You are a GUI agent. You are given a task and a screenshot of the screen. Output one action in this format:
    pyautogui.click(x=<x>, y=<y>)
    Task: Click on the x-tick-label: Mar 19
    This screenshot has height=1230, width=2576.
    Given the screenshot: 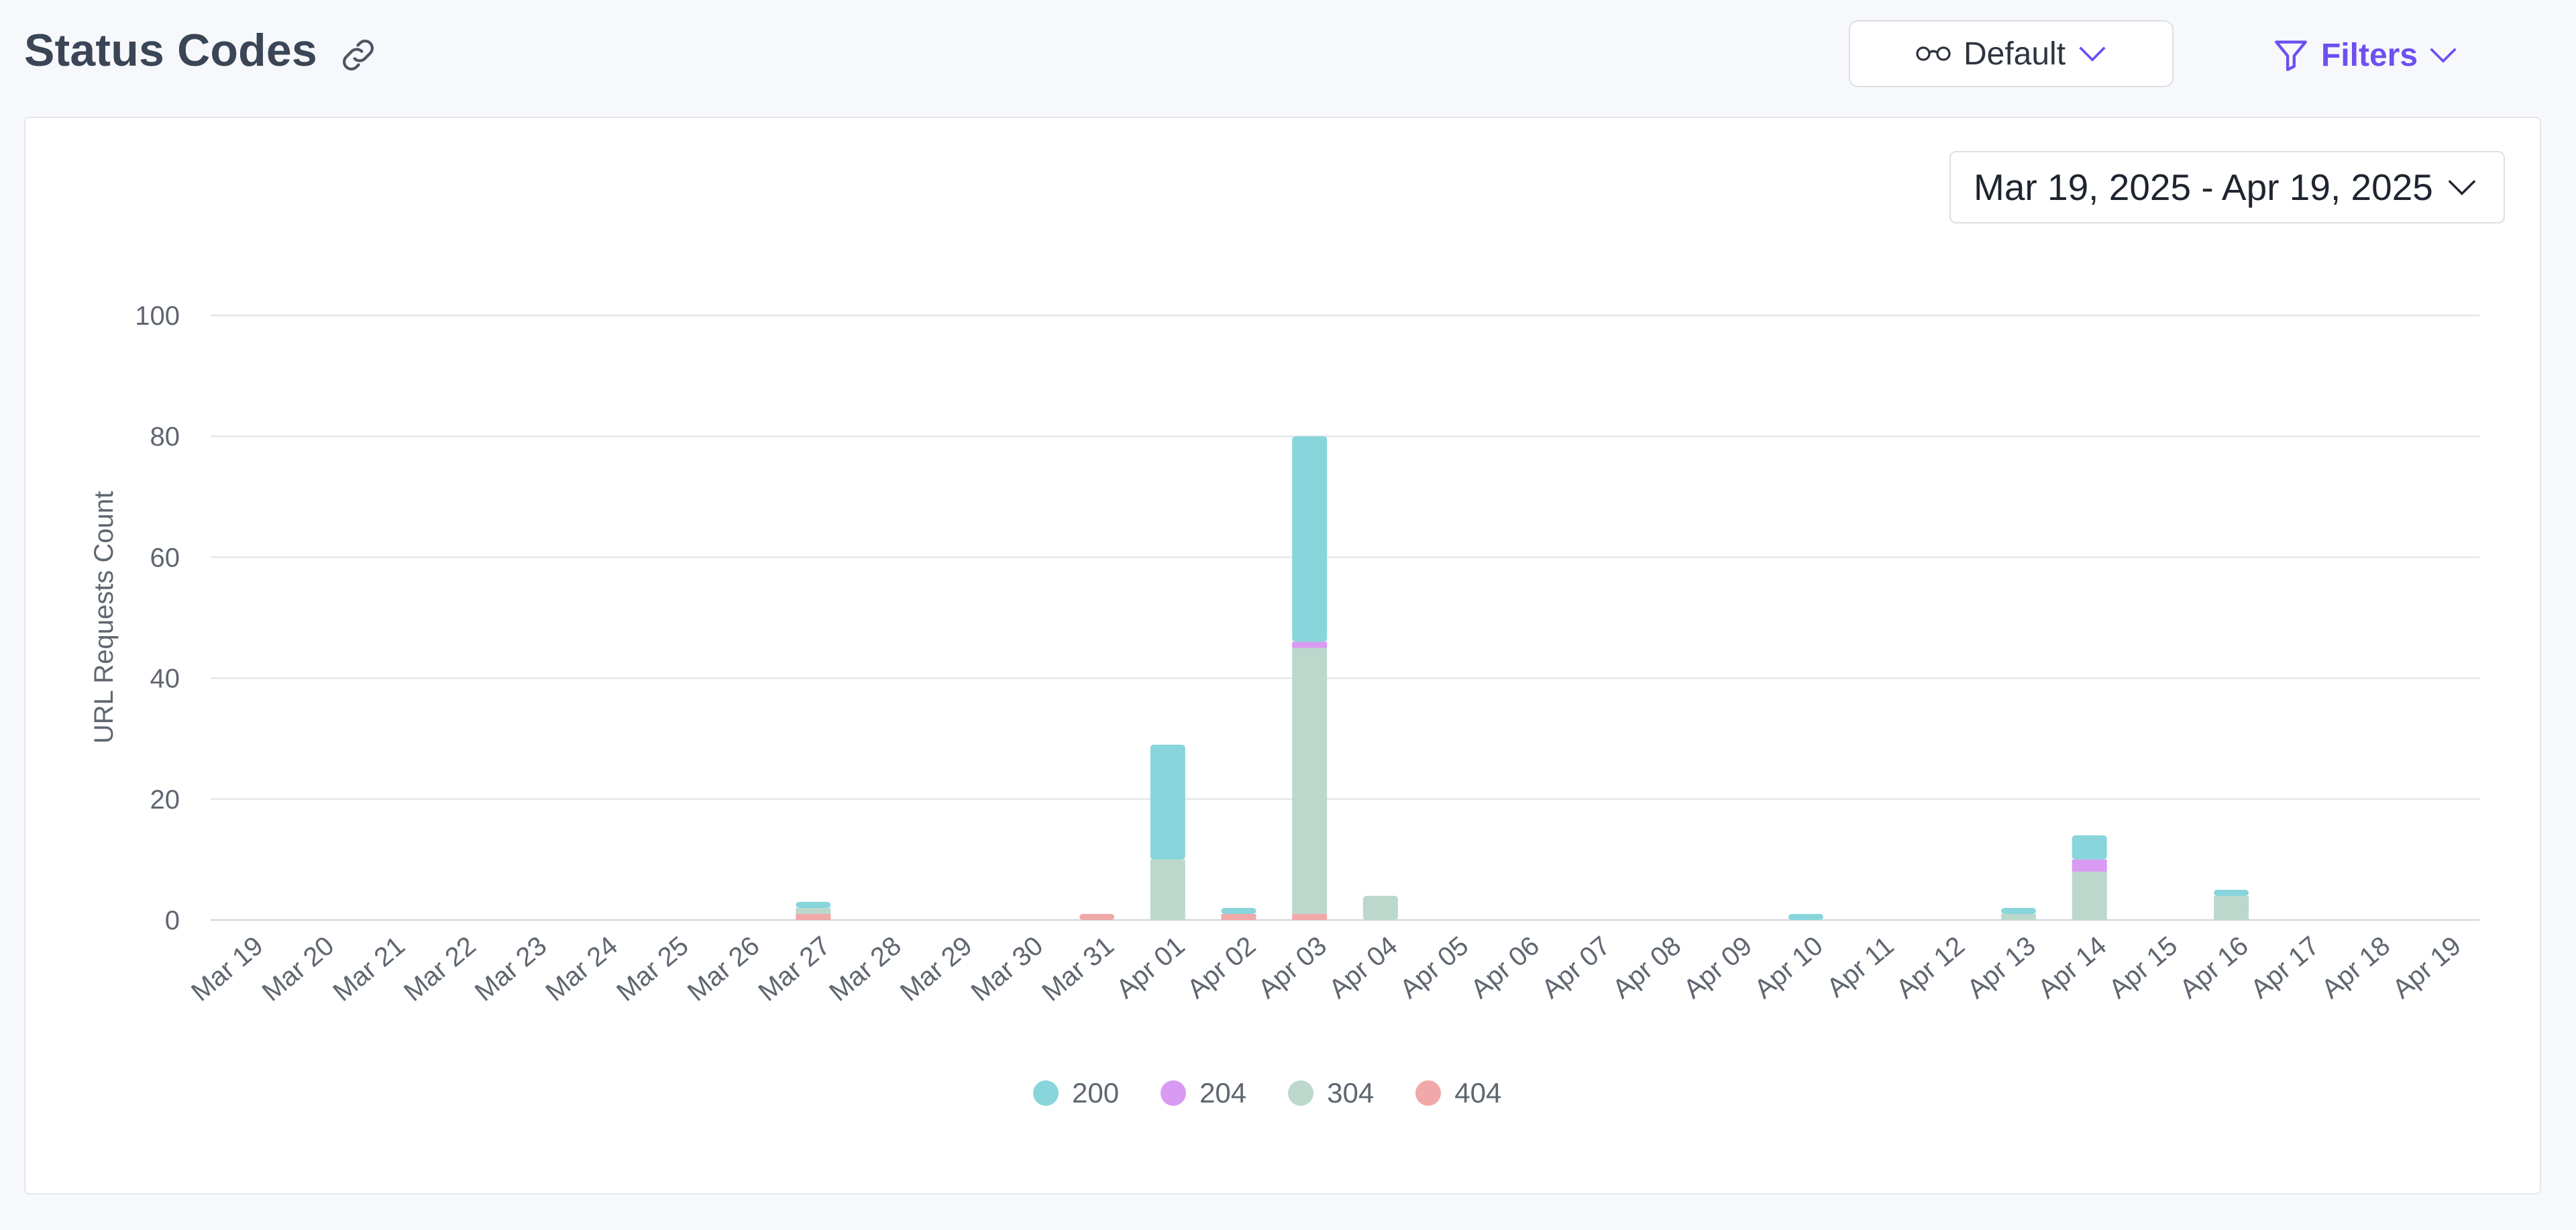 What is the action you would take?
    pyautogui.click(x=227, y=969)
    